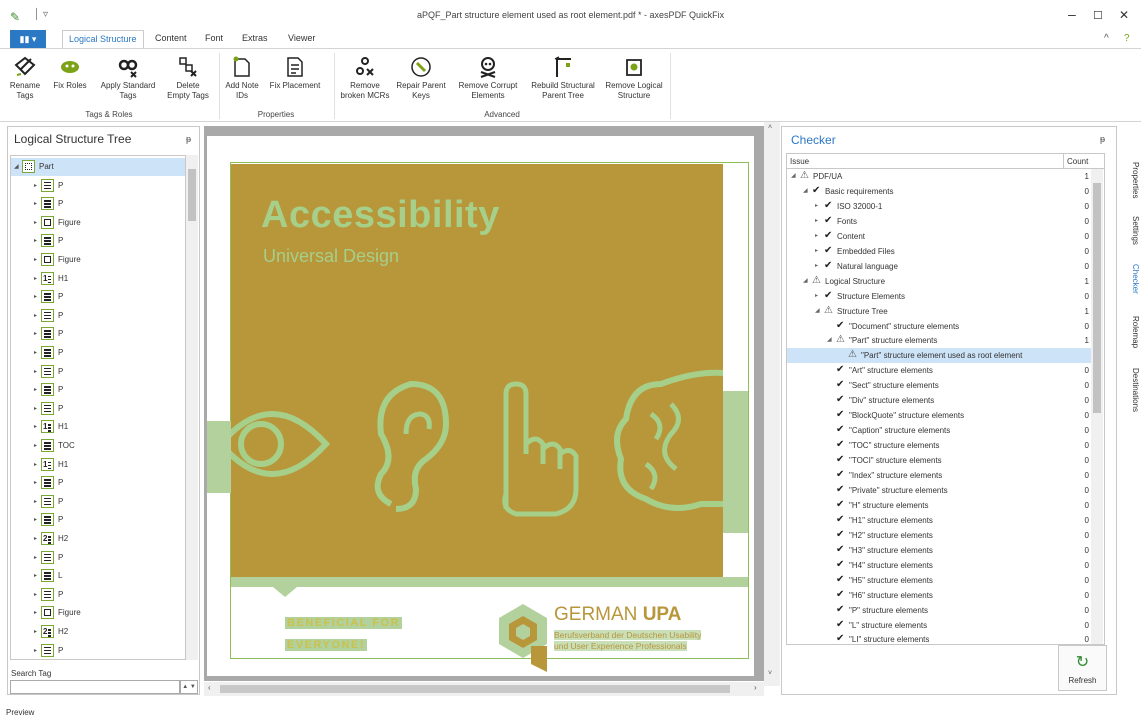  Describe the element at coordinates (939, 385) in the screenshot. I see `checker-row: ✔ "Sect" structure elements 0` at that location.